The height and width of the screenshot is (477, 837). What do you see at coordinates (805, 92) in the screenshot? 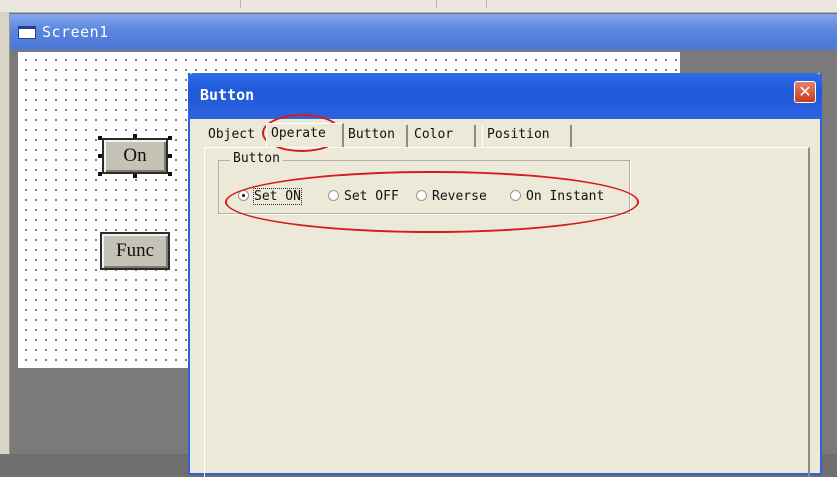
I see `close-icon: ✕` at bounding box center [805, 92].